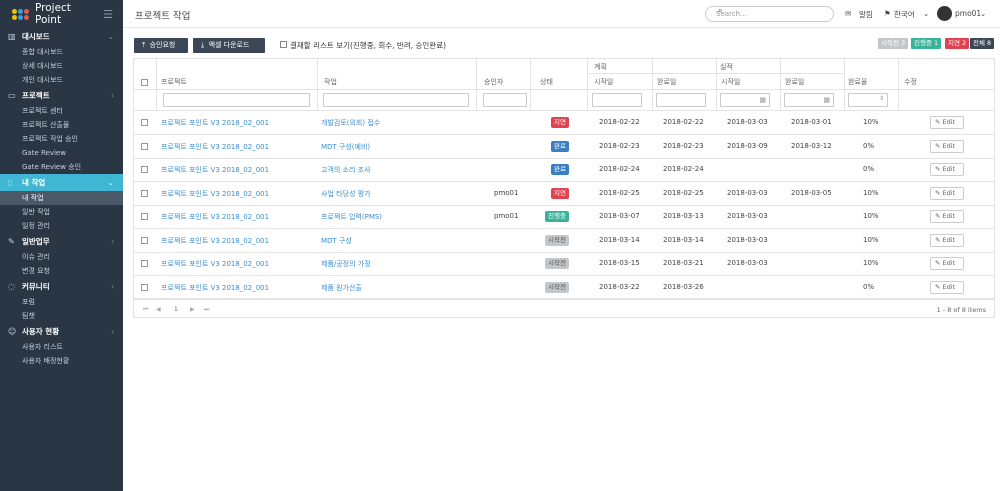 This screenshot has width=1000, height=491. What do you see at coordinates (283, 44) in the screenshot?
I see `approval-list-checkbox` at bounding box center [283, 44].